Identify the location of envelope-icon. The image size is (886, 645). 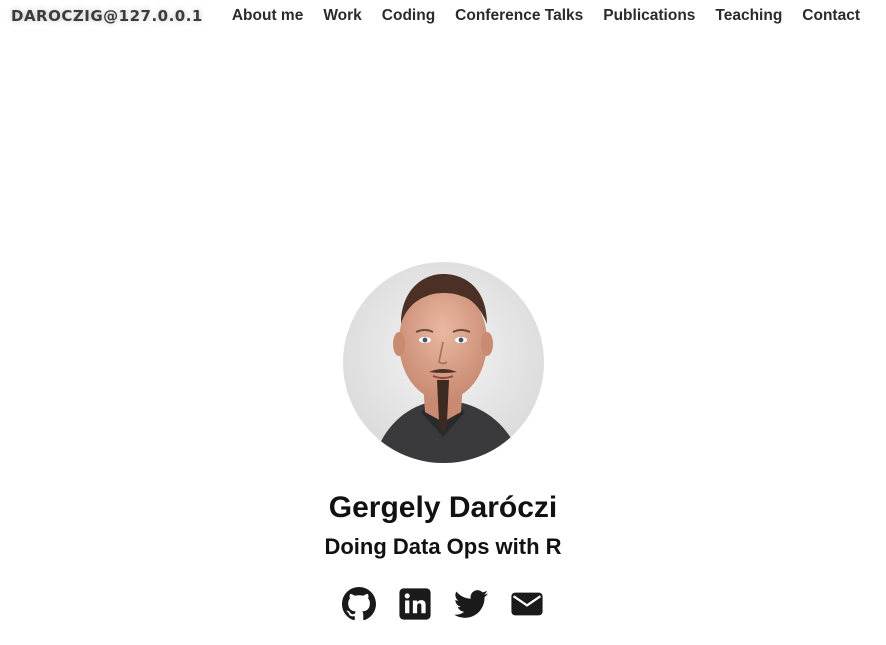
(527, 604).